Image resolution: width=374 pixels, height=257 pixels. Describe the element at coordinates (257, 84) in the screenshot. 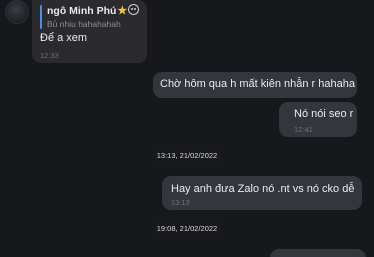

I see `message-text: Chờ hôm qua h mất kiên nhẫn r hahaha` at that location.